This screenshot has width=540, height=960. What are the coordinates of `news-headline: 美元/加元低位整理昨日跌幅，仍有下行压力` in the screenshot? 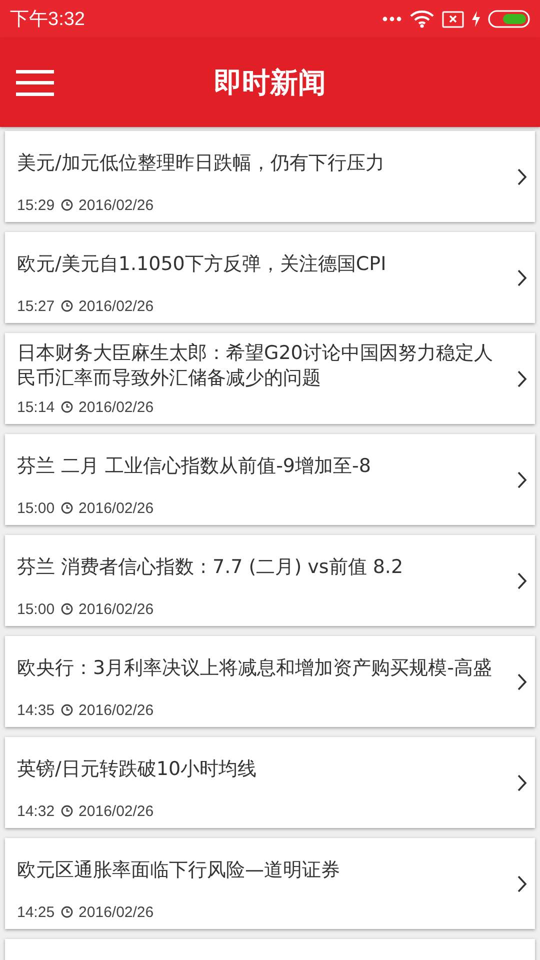 It's located at (200, 163).